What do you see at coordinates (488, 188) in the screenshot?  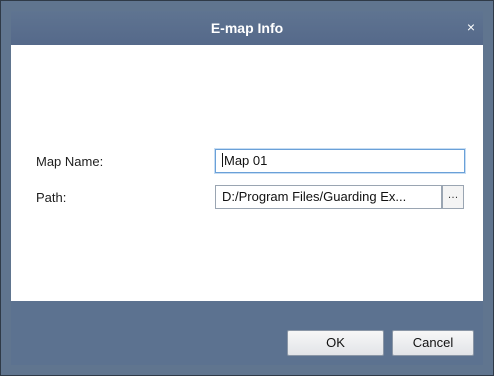 I see `dialog-frame-right` at bounding box center [488, 188].